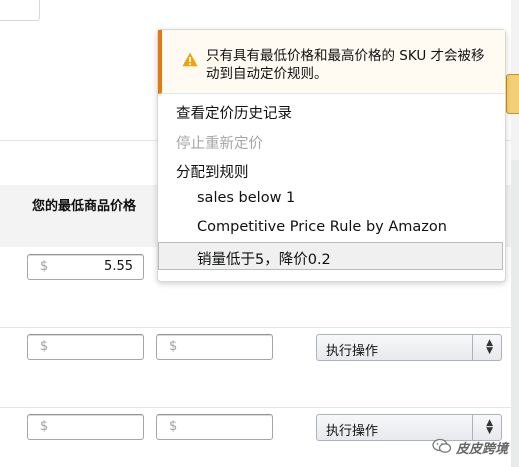  What do you see at coordinates (482, 449) in the screenshot?
I see `watermark-text: 皮皮跨境` at bounding box center [482, 449].